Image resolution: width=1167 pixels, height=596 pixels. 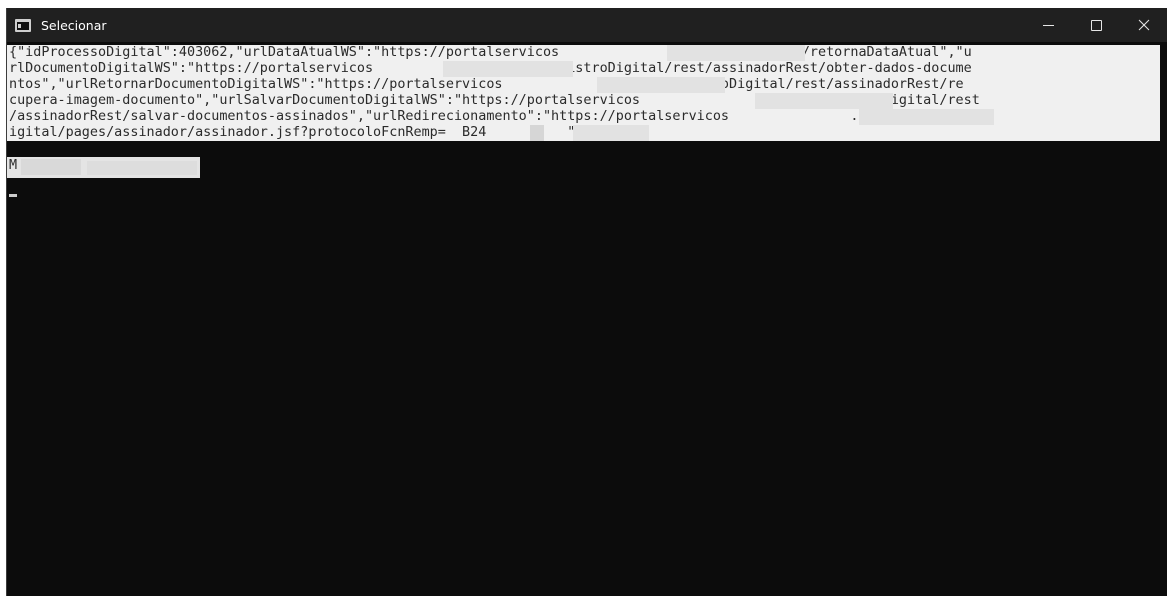 What do you see at coordinates (13, 165) in the screenshot?
I see `console-line-text: M` at bounding box center [13, 165].